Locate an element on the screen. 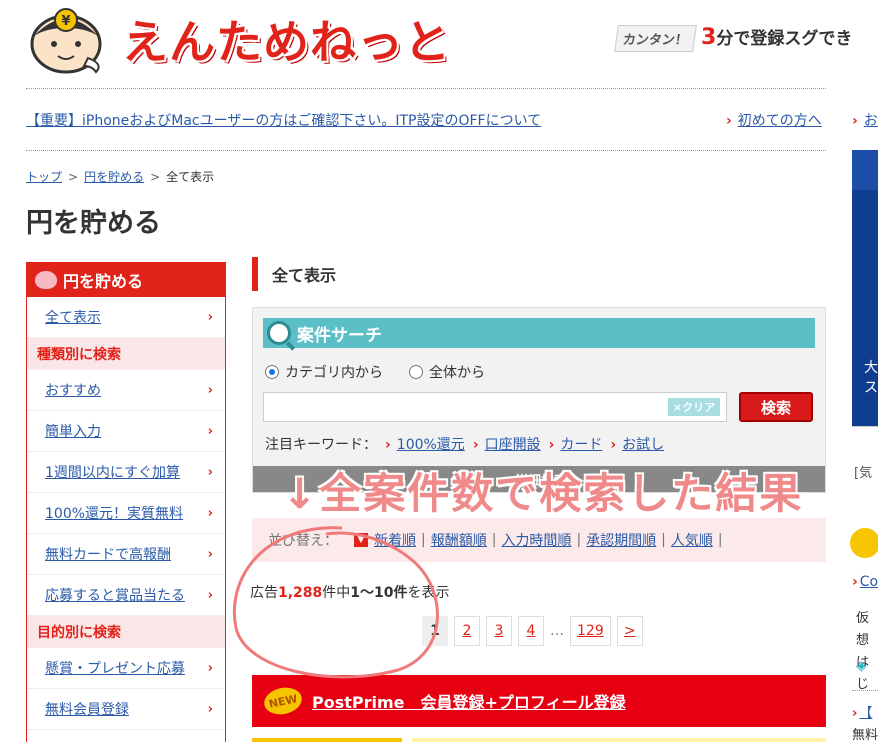  breadcrumb-top: トップ is located at coordinates (44, 177).